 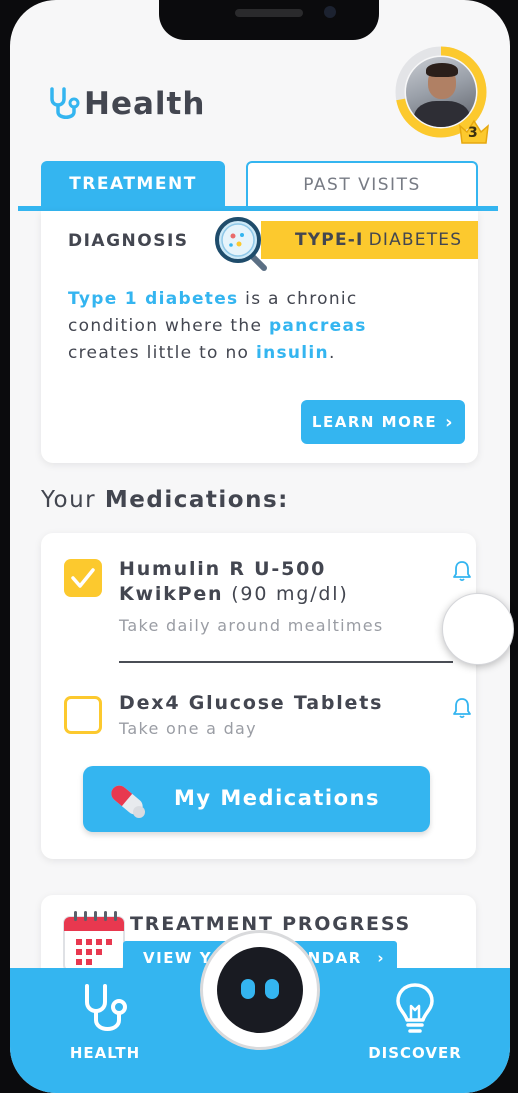 I want to click on term-type1-diabetes: Type 1 diabetes, so click(x=153, y=299).